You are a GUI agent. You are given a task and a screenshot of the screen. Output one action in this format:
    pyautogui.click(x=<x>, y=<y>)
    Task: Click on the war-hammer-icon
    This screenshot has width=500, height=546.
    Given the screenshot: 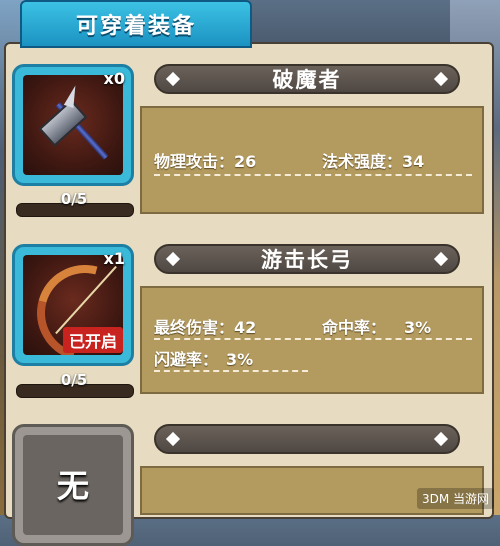 What is the action you would take?
    pyautogui.click(x=73, y=125)
    